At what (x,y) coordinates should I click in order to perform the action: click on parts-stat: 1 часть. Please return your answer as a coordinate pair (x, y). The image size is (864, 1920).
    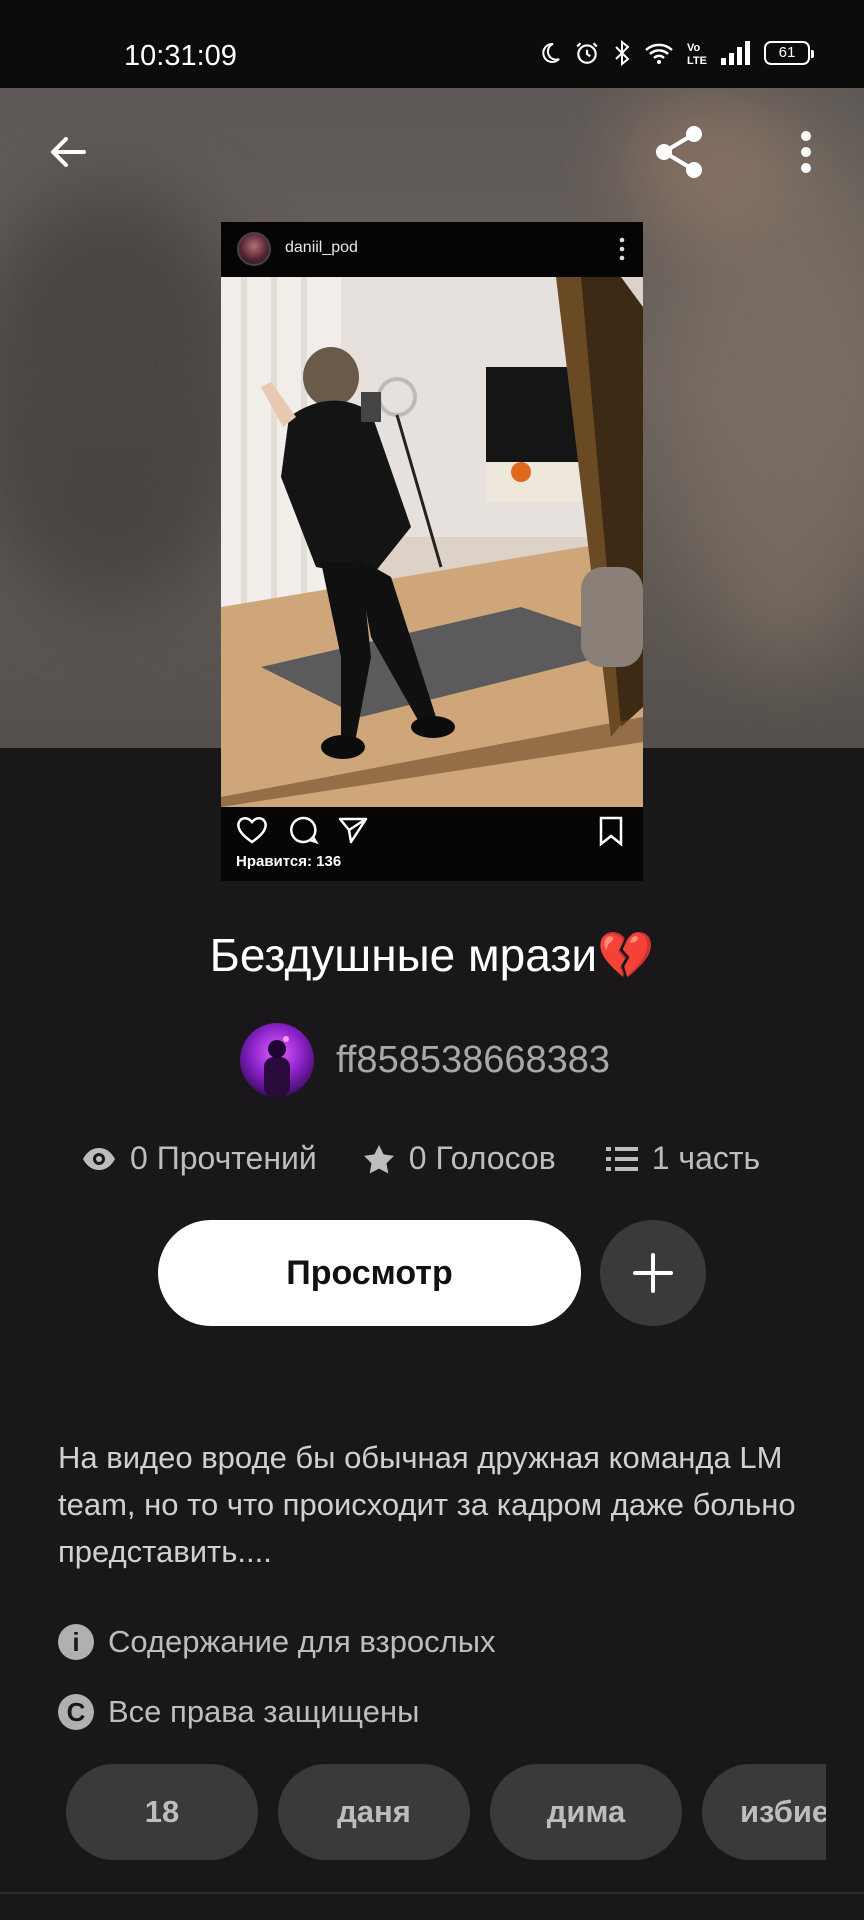
    Looking at the image, I should click on (683, 1158).